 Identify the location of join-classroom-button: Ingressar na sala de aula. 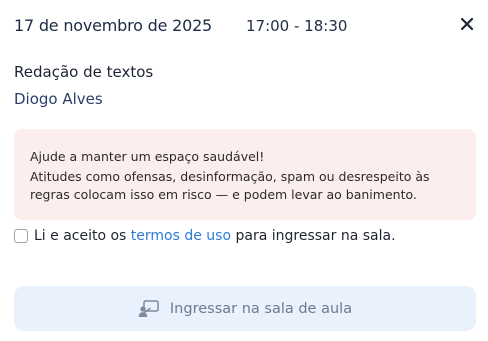
(245, 308).